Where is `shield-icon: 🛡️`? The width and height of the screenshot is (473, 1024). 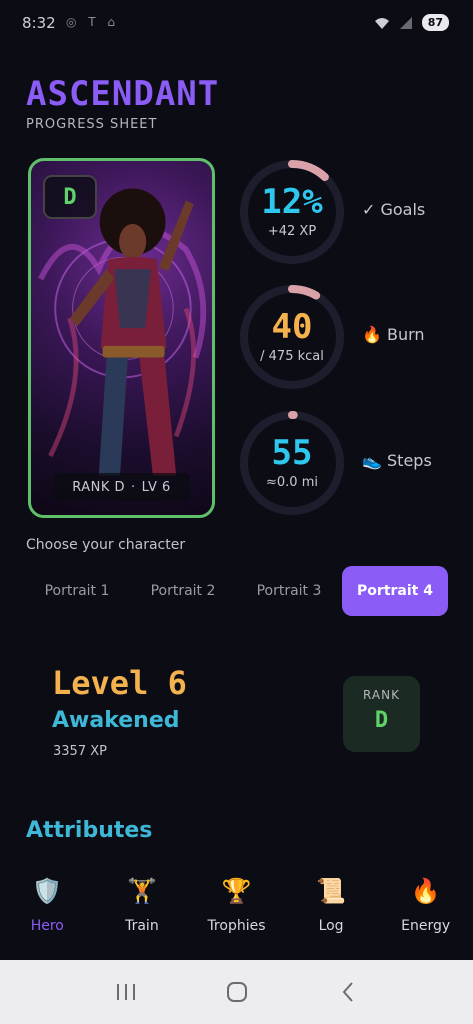 shield-icon: 🛡️ is located at coordinates (47, 891).